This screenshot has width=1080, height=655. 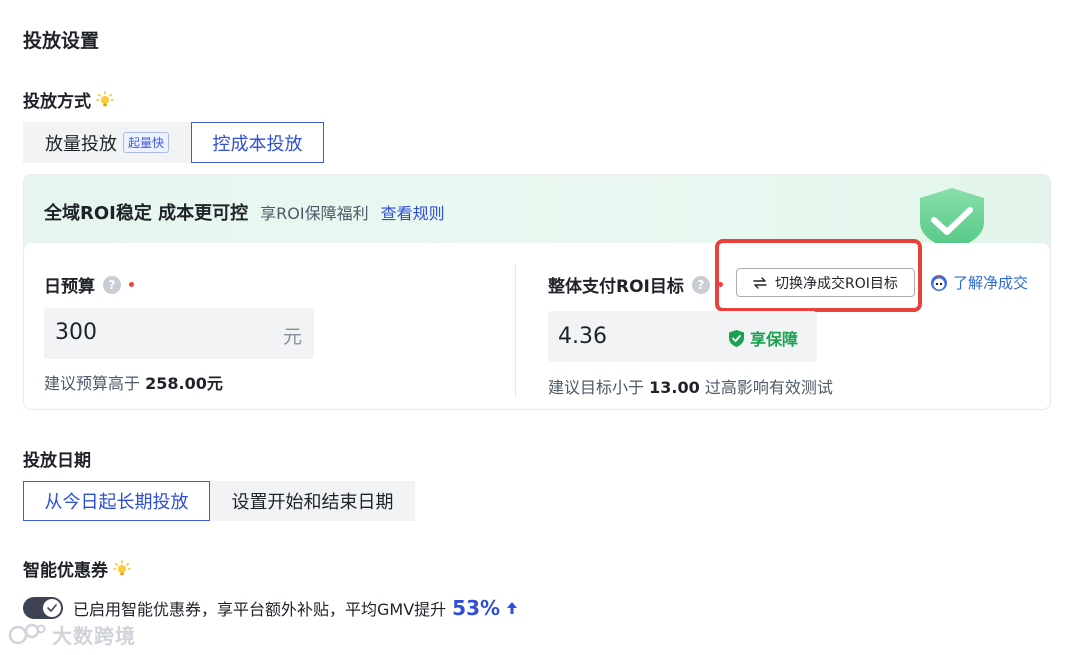 I want to click on currency-unit: 元, so click(x=292, y=337).